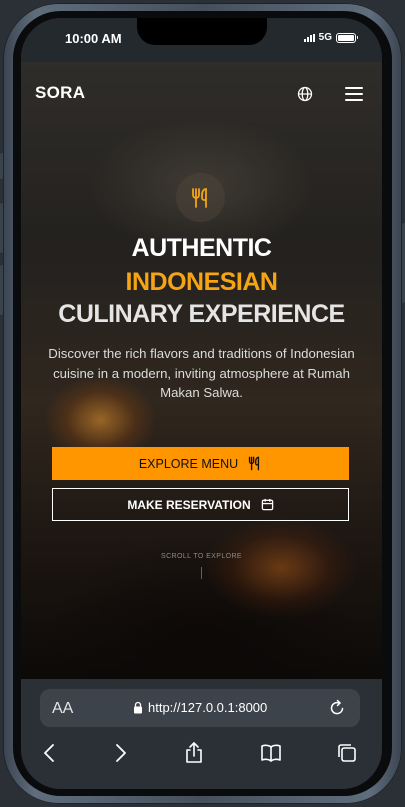 This screenshot has width=405, height=807. What do you see at coordinates (347, 753) in the screenshot?
I see `tabs-icon` at bounding box center [347, 753].